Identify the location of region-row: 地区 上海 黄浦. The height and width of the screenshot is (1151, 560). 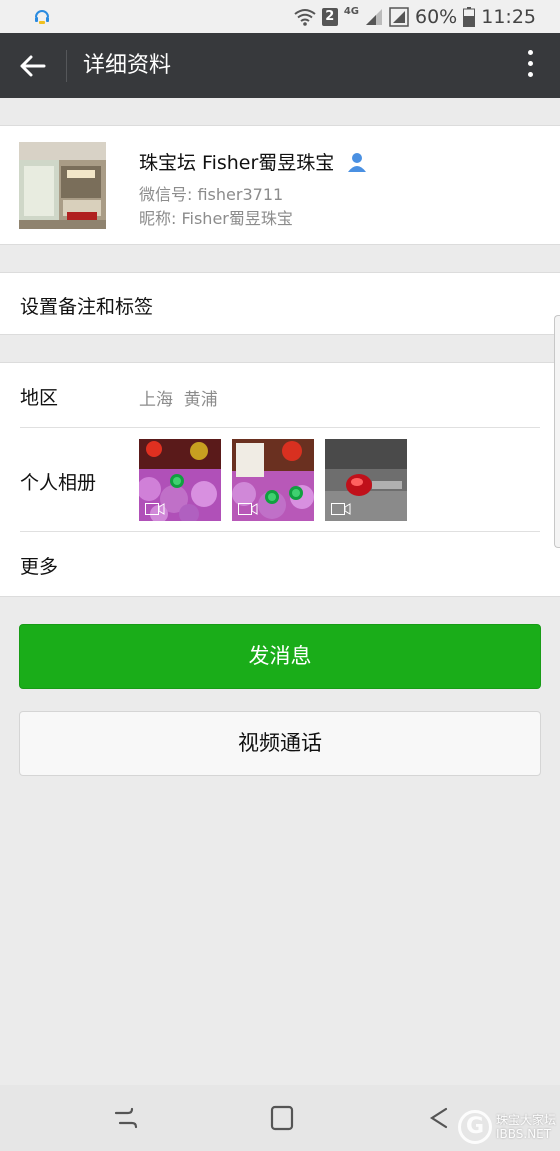
(280, 395).